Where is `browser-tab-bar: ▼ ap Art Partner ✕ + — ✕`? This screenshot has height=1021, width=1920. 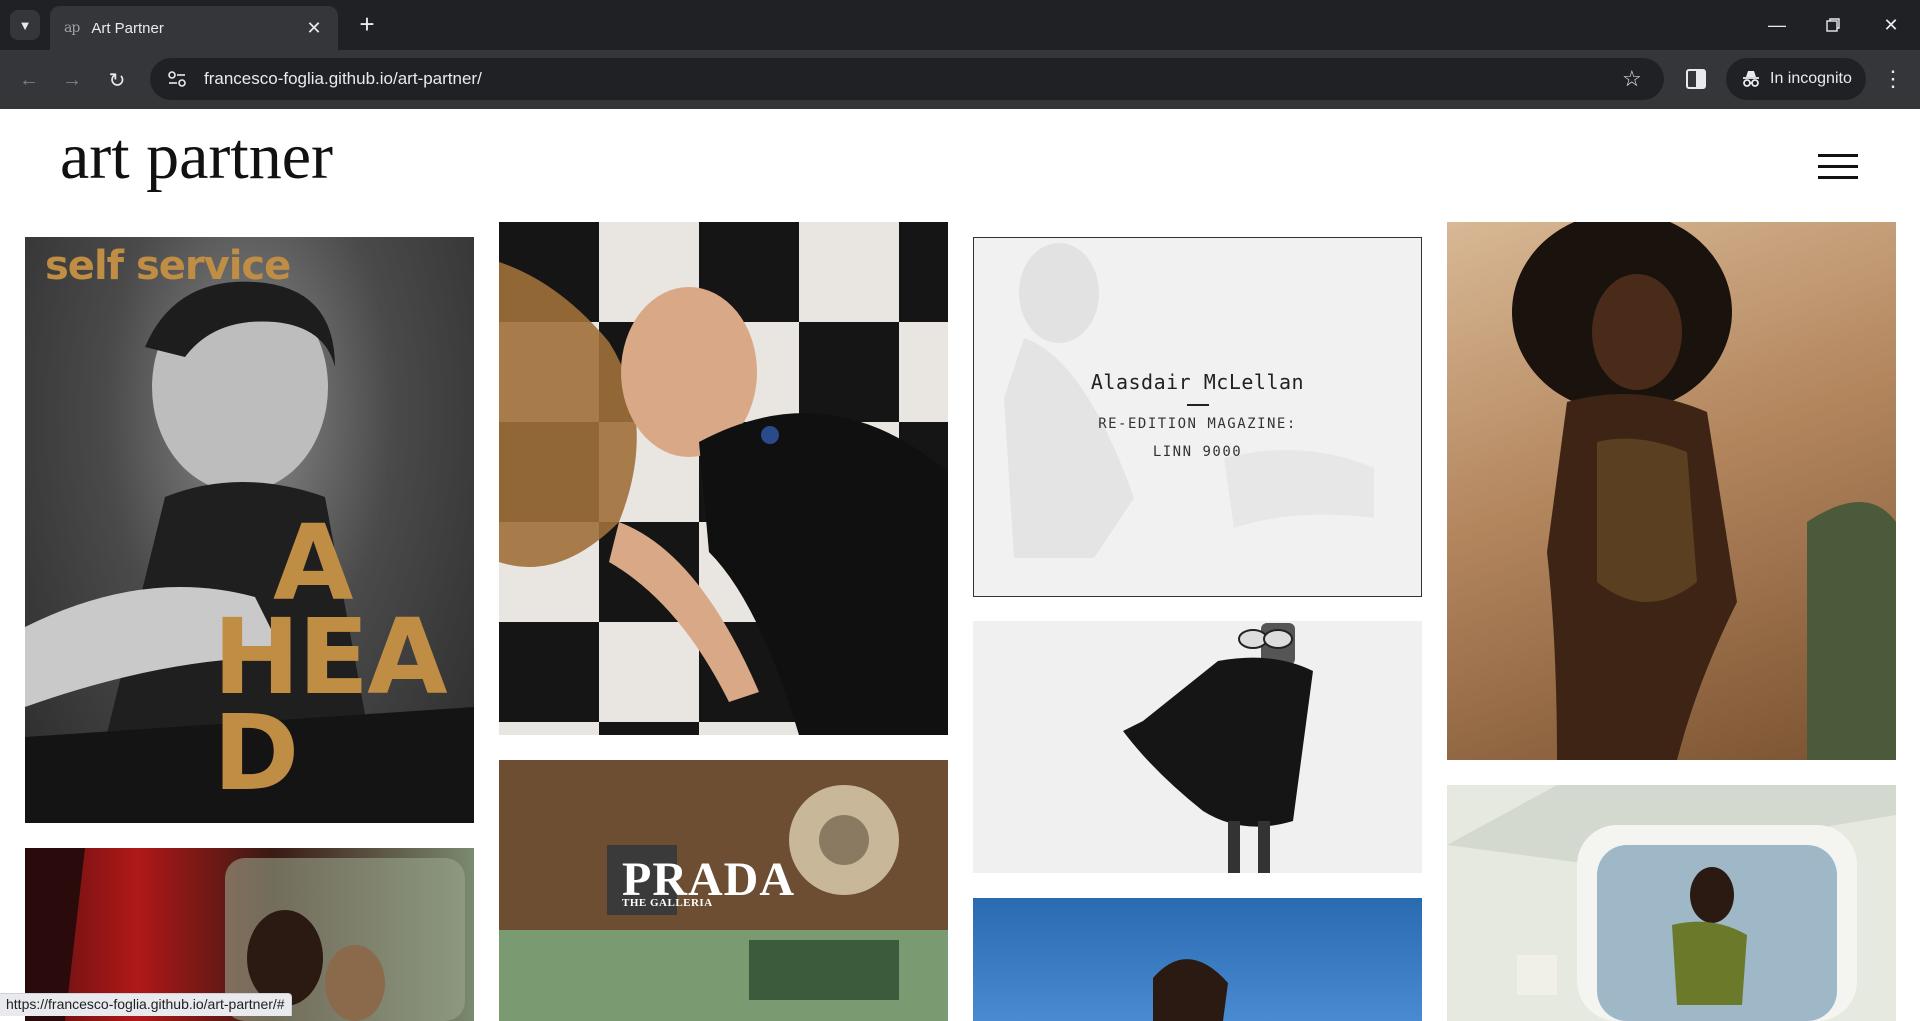 browser-tab-bar: ▼ ap Art Partner ✕ + — ✕ is located at coordinates (960, 25).